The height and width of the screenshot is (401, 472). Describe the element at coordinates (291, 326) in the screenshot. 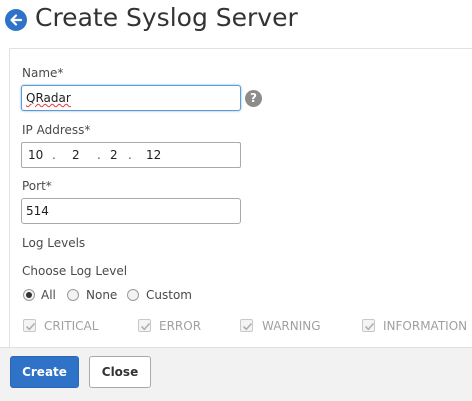

I see `checkbox-warning-label: WARNING` at that location.